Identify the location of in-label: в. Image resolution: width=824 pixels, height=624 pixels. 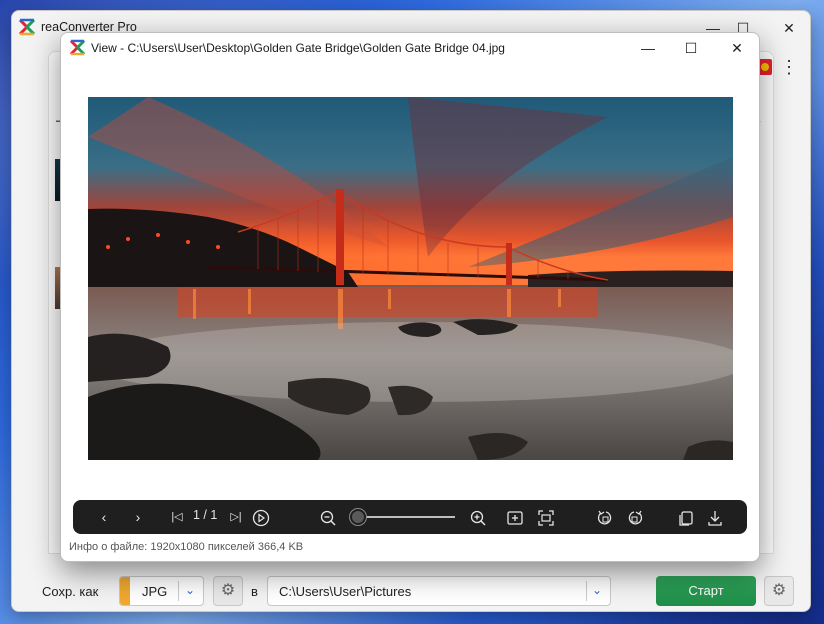
(254, 591).